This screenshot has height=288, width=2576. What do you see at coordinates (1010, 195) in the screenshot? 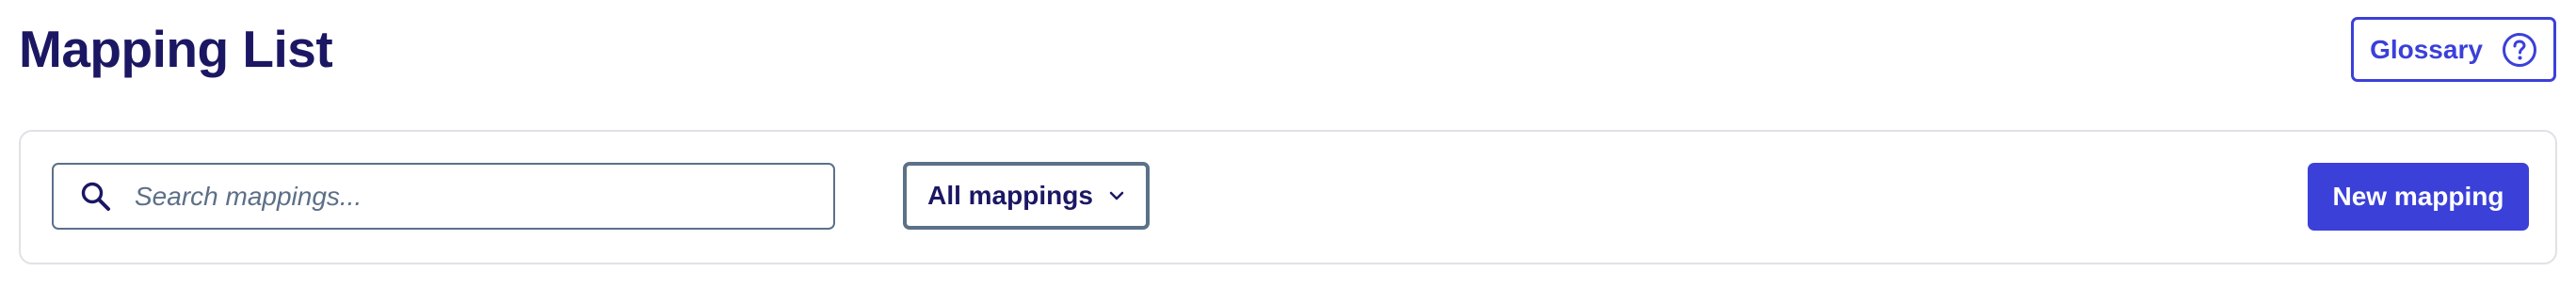
I see `filter-selected-label: All mappings` at bounding box center [1010, 195].